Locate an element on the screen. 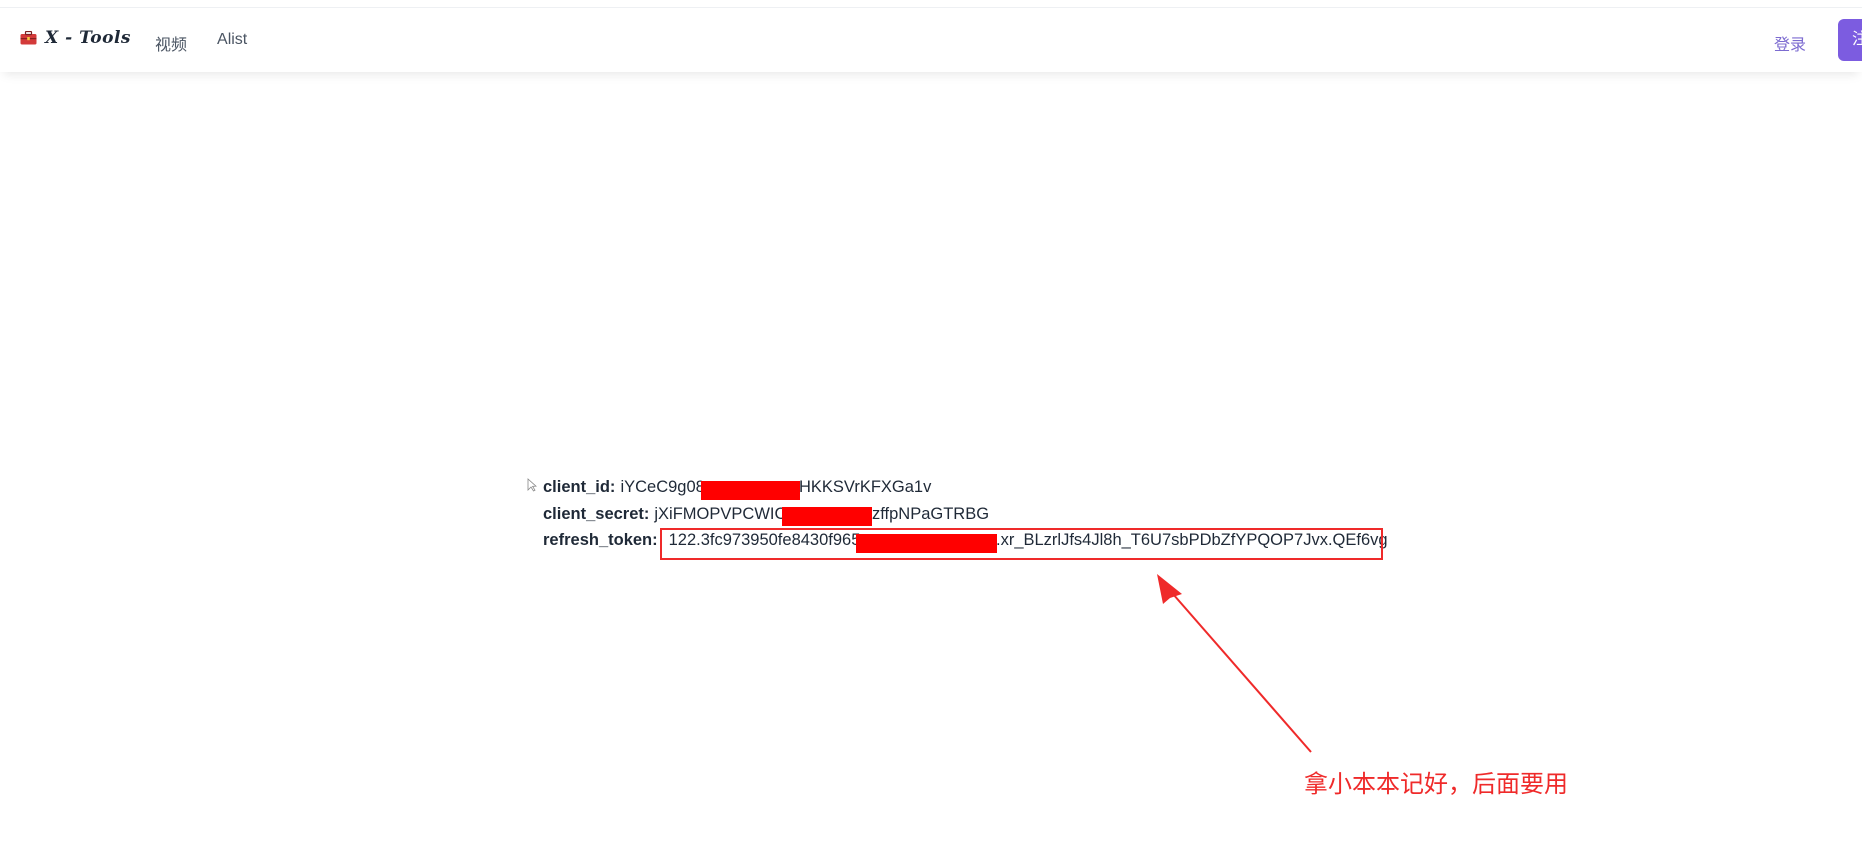 The width and height of the screenshot is (1862, 854). annotation-arrow is located at coordinates (1234, 663).